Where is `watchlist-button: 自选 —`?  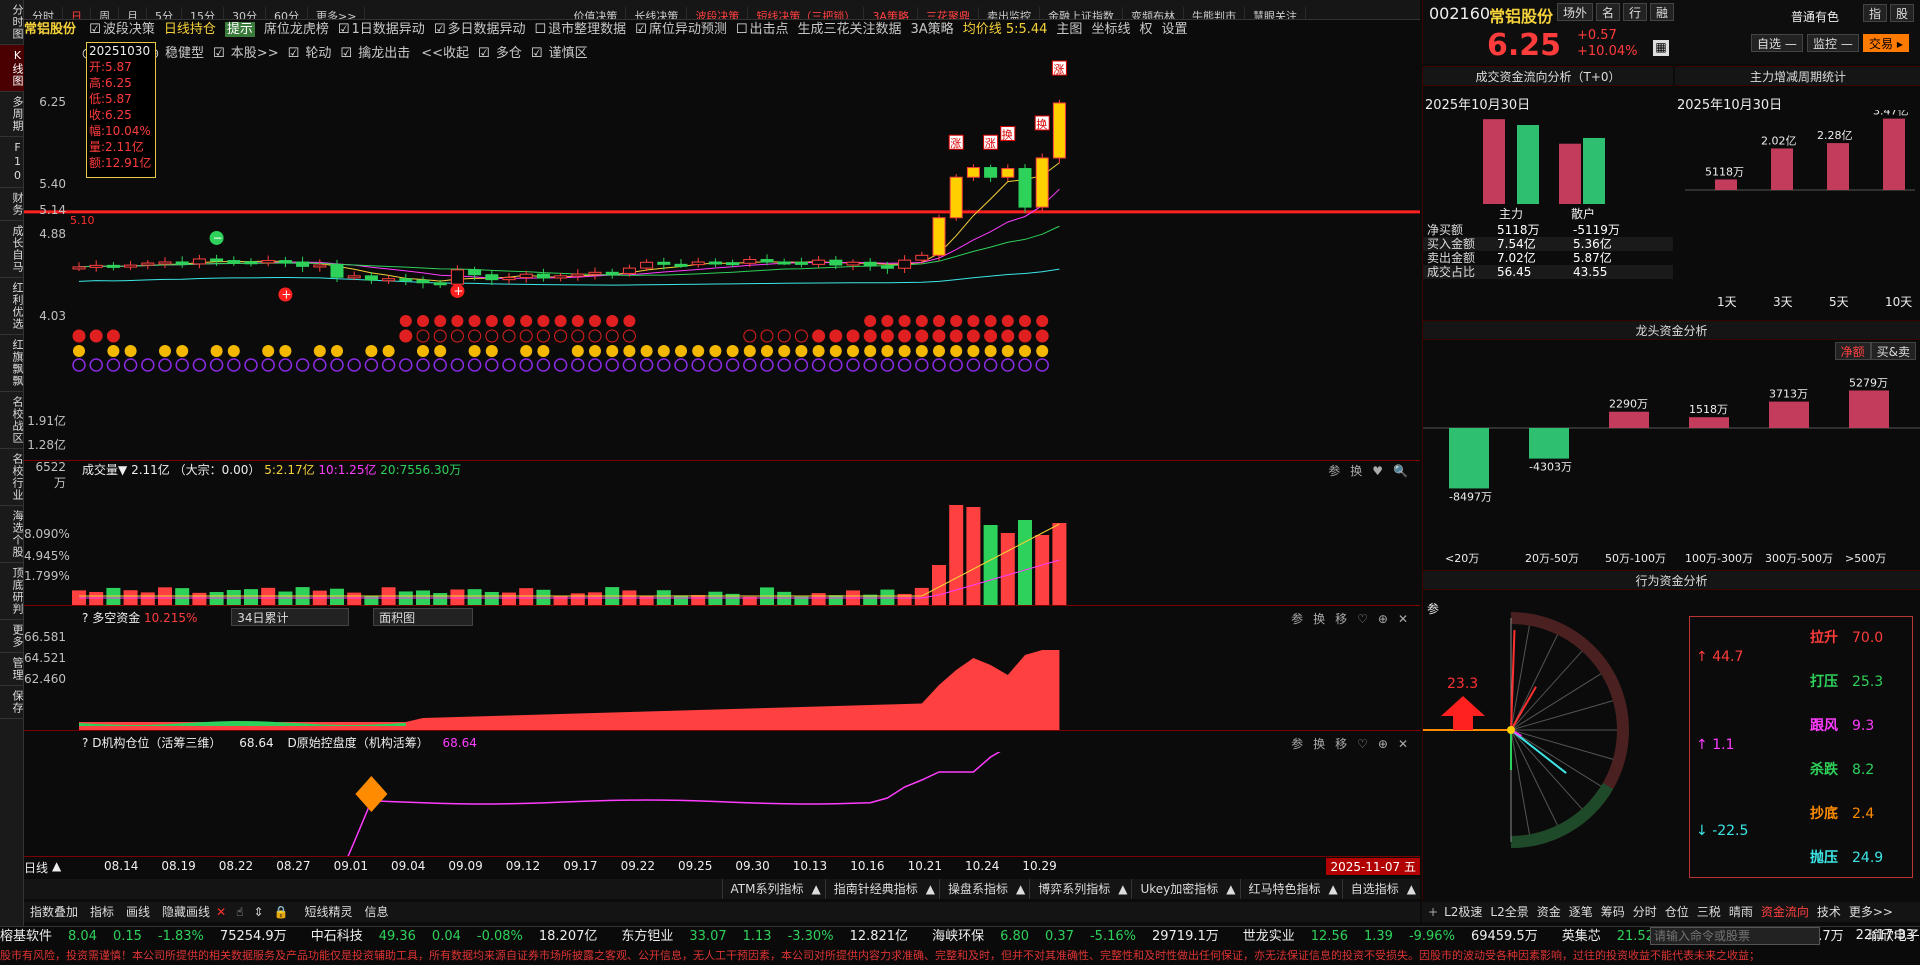 watchlist-button: 自选 — is located at coordinates (1777, 43).